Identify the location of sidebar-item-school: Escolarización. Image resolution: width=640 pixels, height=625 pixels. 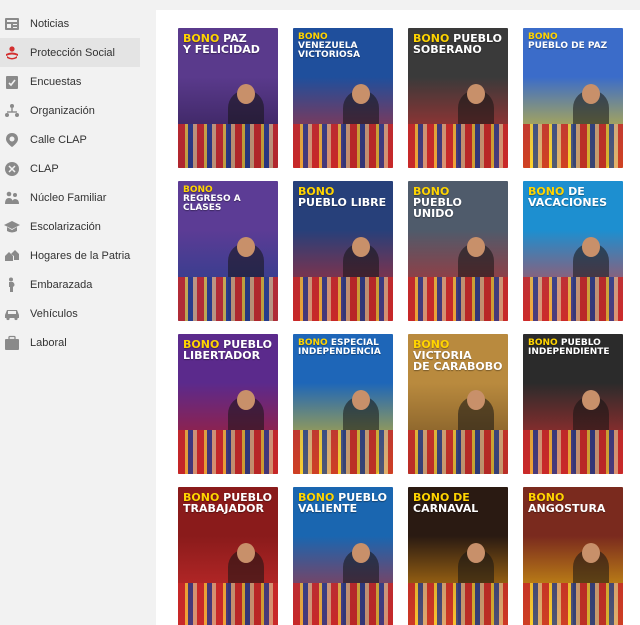
(74, 226).